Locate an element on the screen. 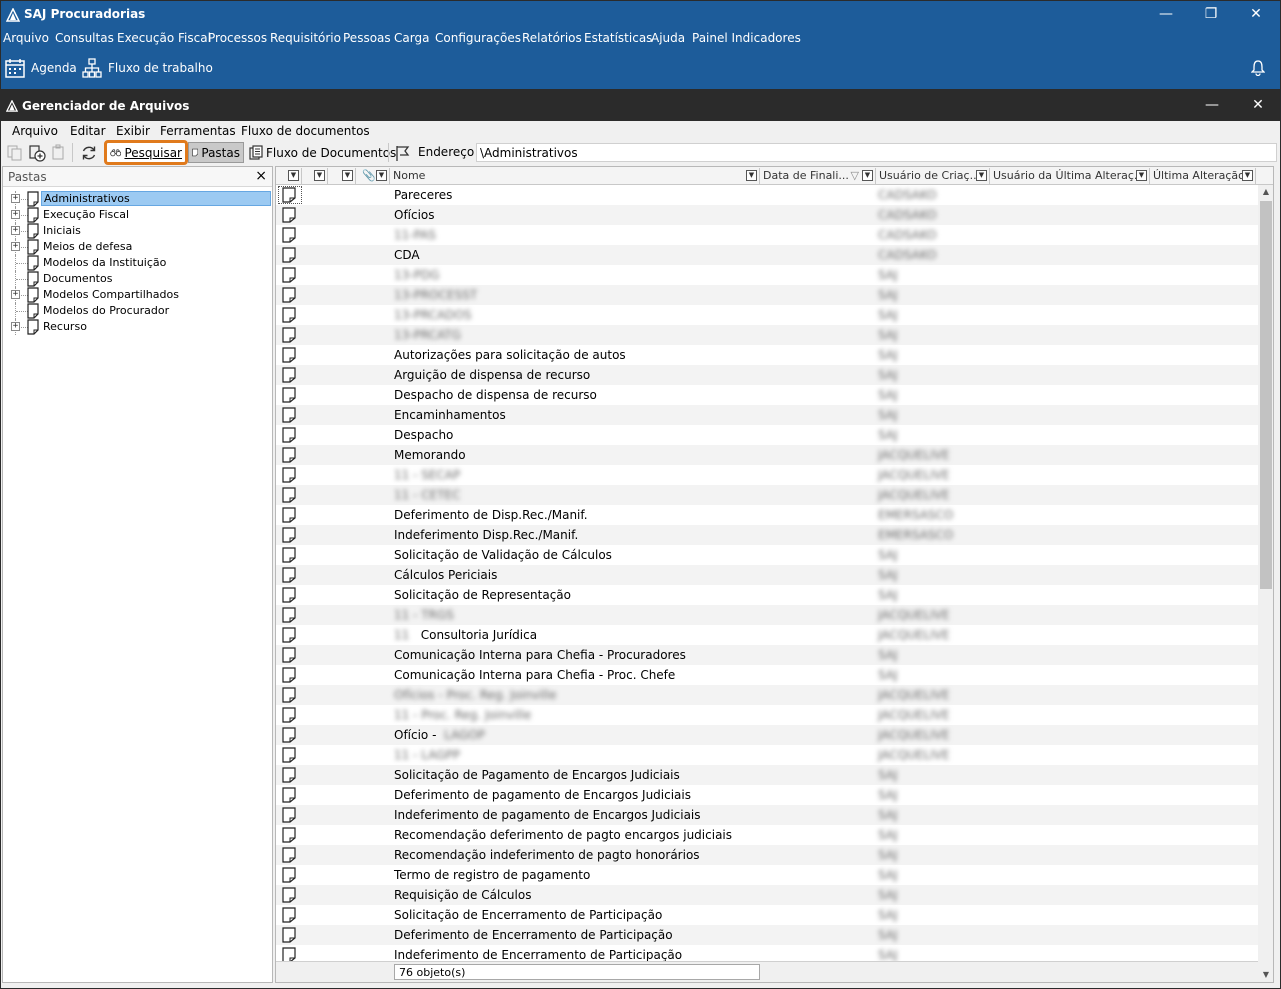 The image size is (1281, 989). menu-painel-indicadores: Painel Indicadores is located at coordinates (746, 38).